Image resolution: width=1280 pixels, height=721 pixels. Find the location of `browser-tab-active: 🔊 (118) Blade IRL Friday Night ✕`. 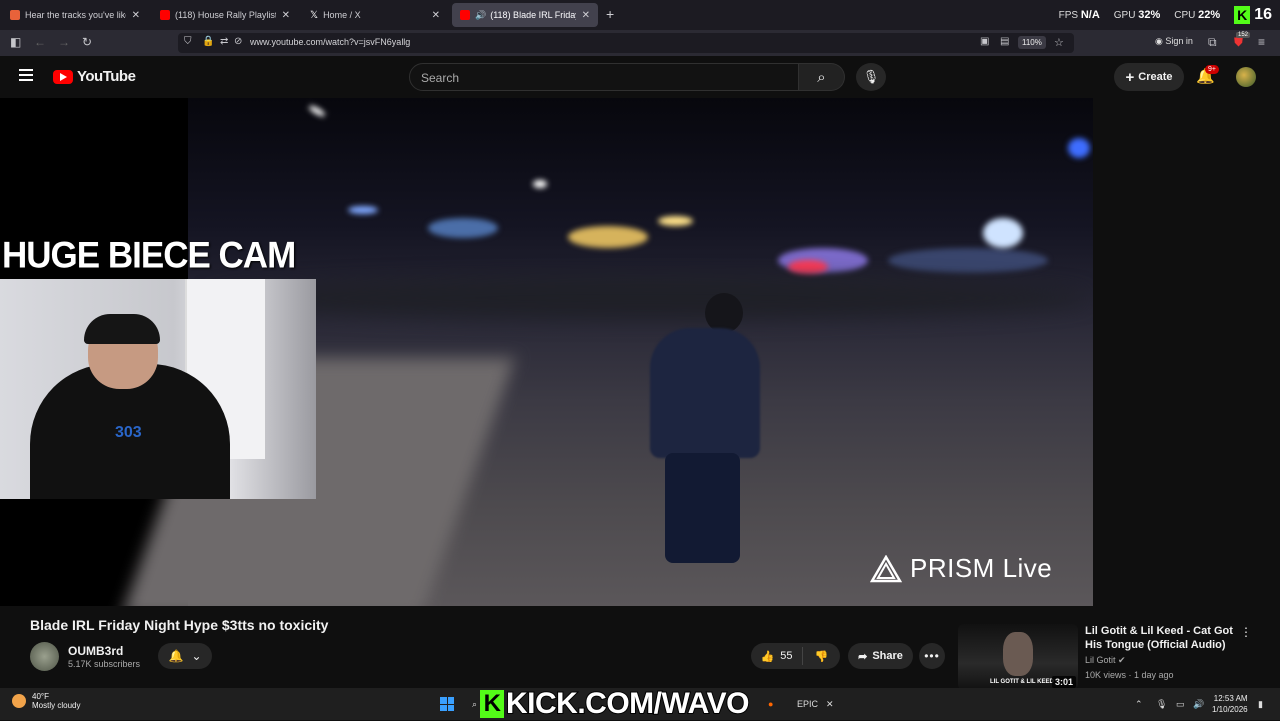

browser-tab-active: 🔊 (118) Blade IRL Friday Night ✕ is located at coordinates (525, 15).